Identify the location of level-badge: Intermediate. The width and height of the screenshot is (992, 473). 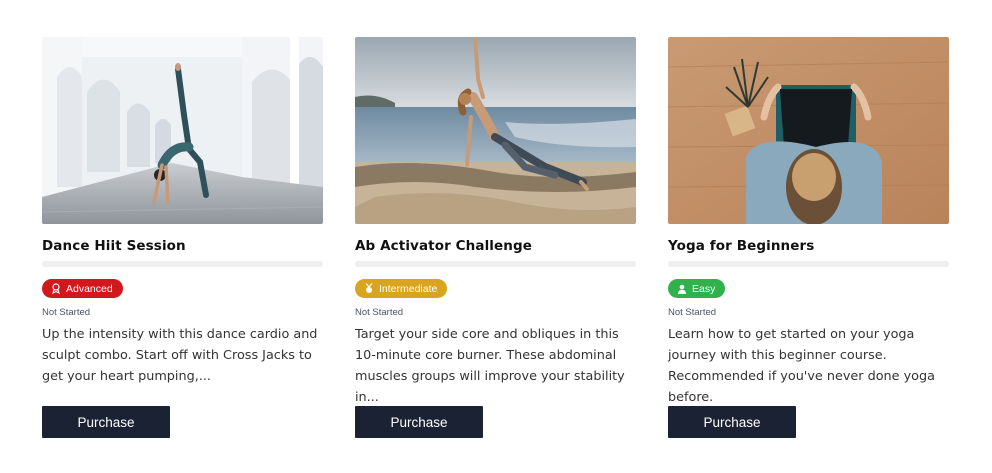
(401, 288).